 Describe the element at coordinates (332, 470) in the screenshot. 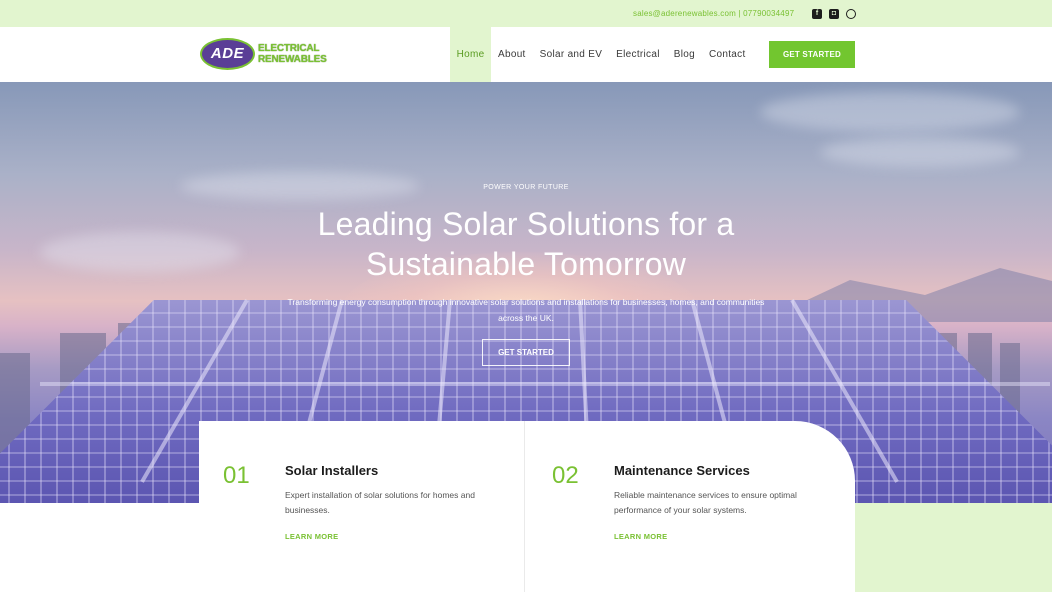

I see `service-title: Solar Installers` at that location.